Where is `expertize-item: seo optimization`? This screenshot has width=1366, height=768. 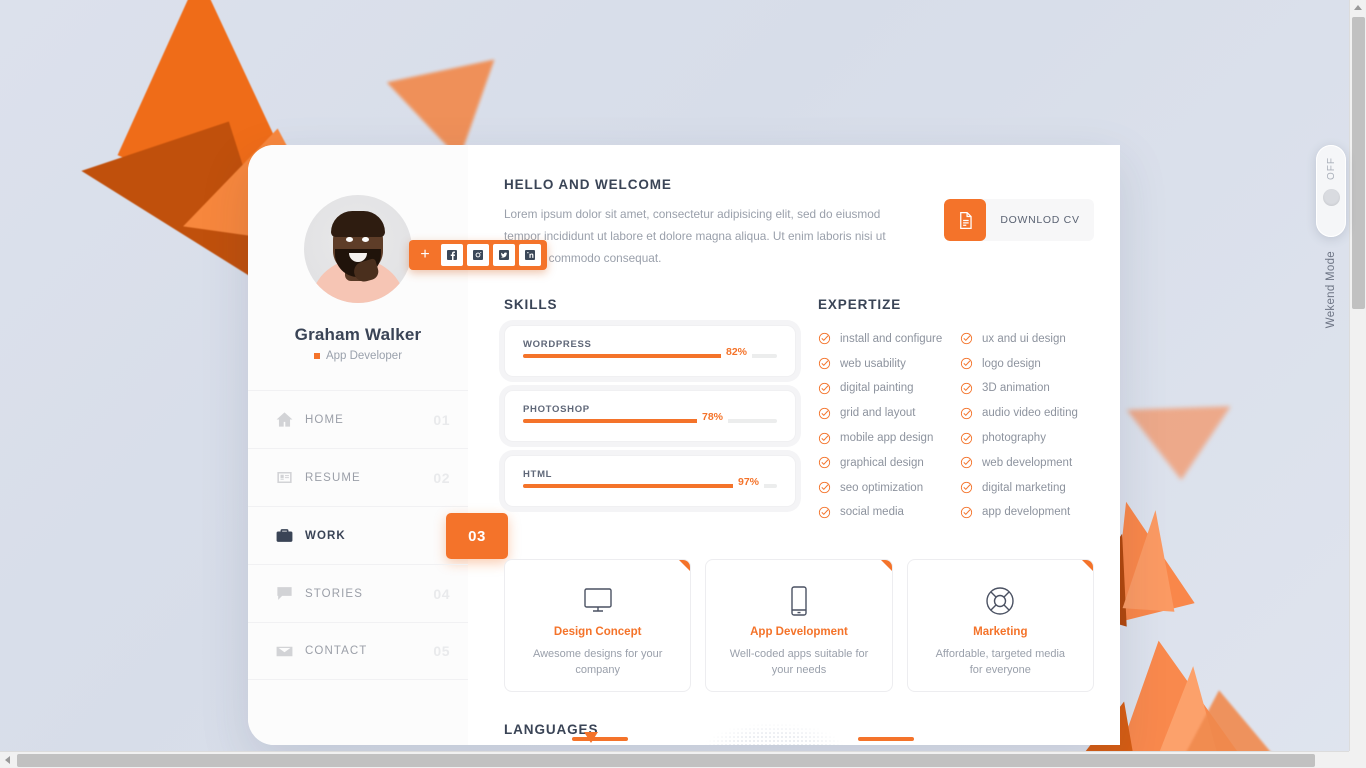
expertize-item: seo optimization is located at coordinates (885, 487).